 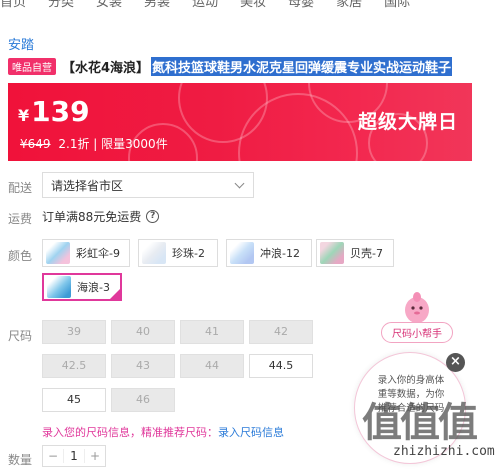 I want to click on size-note: 录入您的尺码信息，精准推荐尺码：录入尺码信息, so click(x=163, y=432).